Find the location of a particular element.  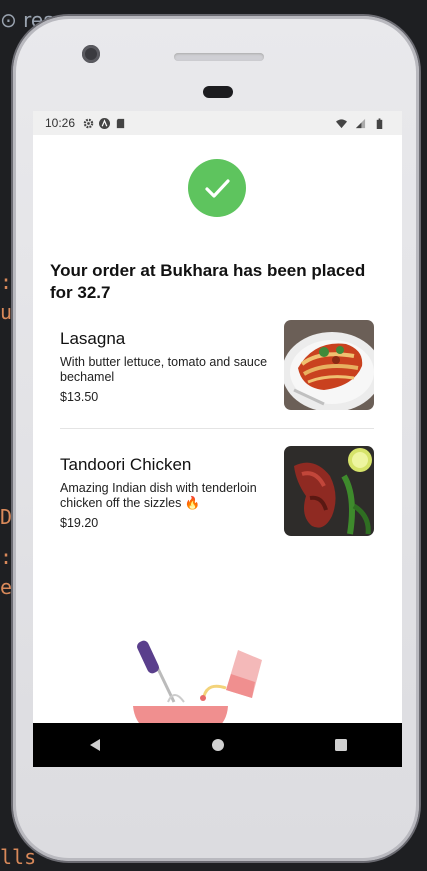

back-icon is located at coordinates (94, 745).